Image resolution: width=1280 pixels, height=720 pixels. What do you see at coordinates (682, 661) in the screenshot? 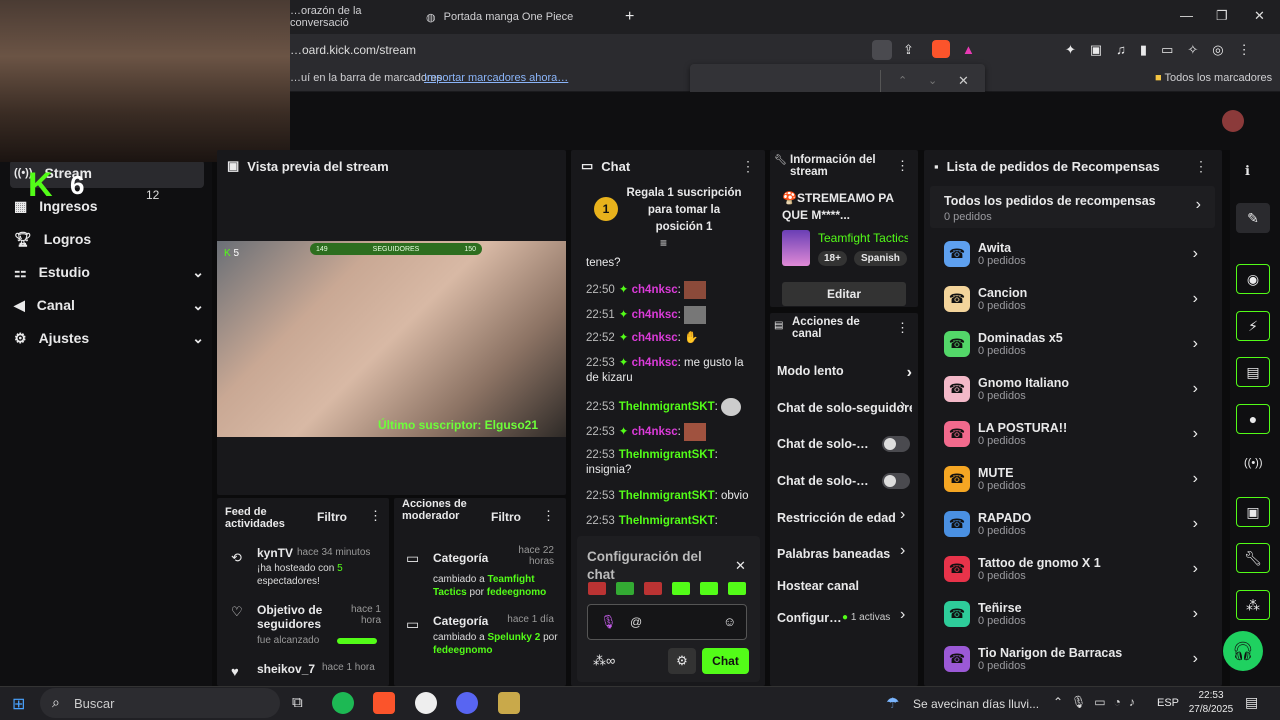
I see `chat-settings-icon: ⚙` at bounding box center [682, 661].